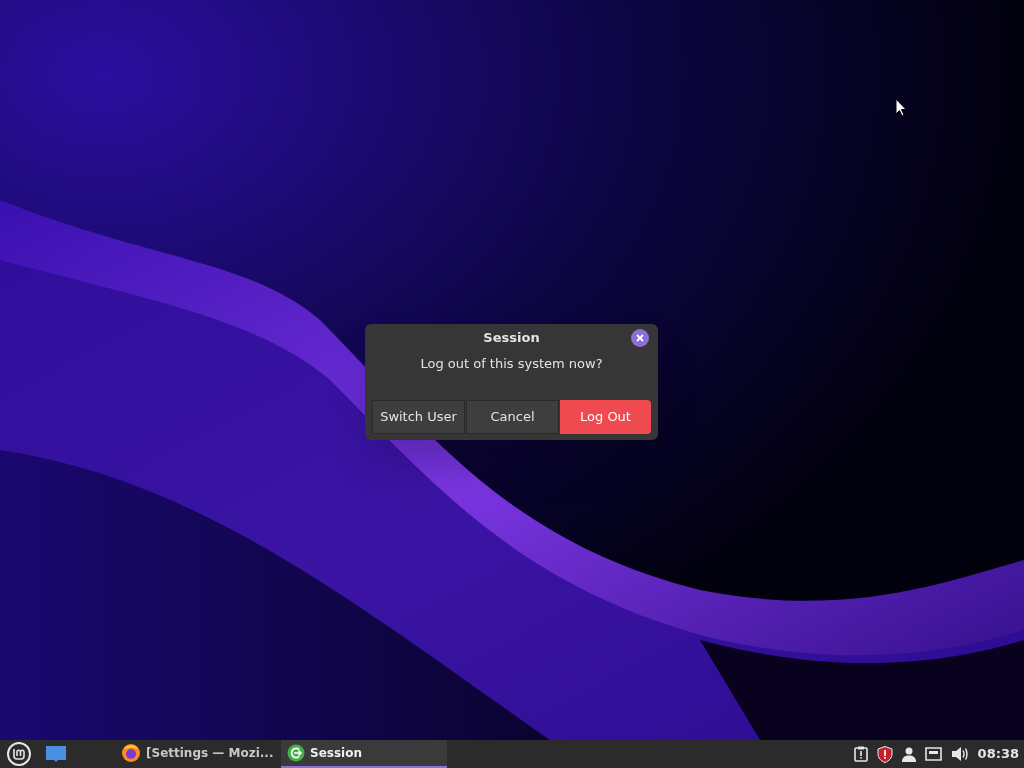  I want to click on close-button, so click(640, 338).